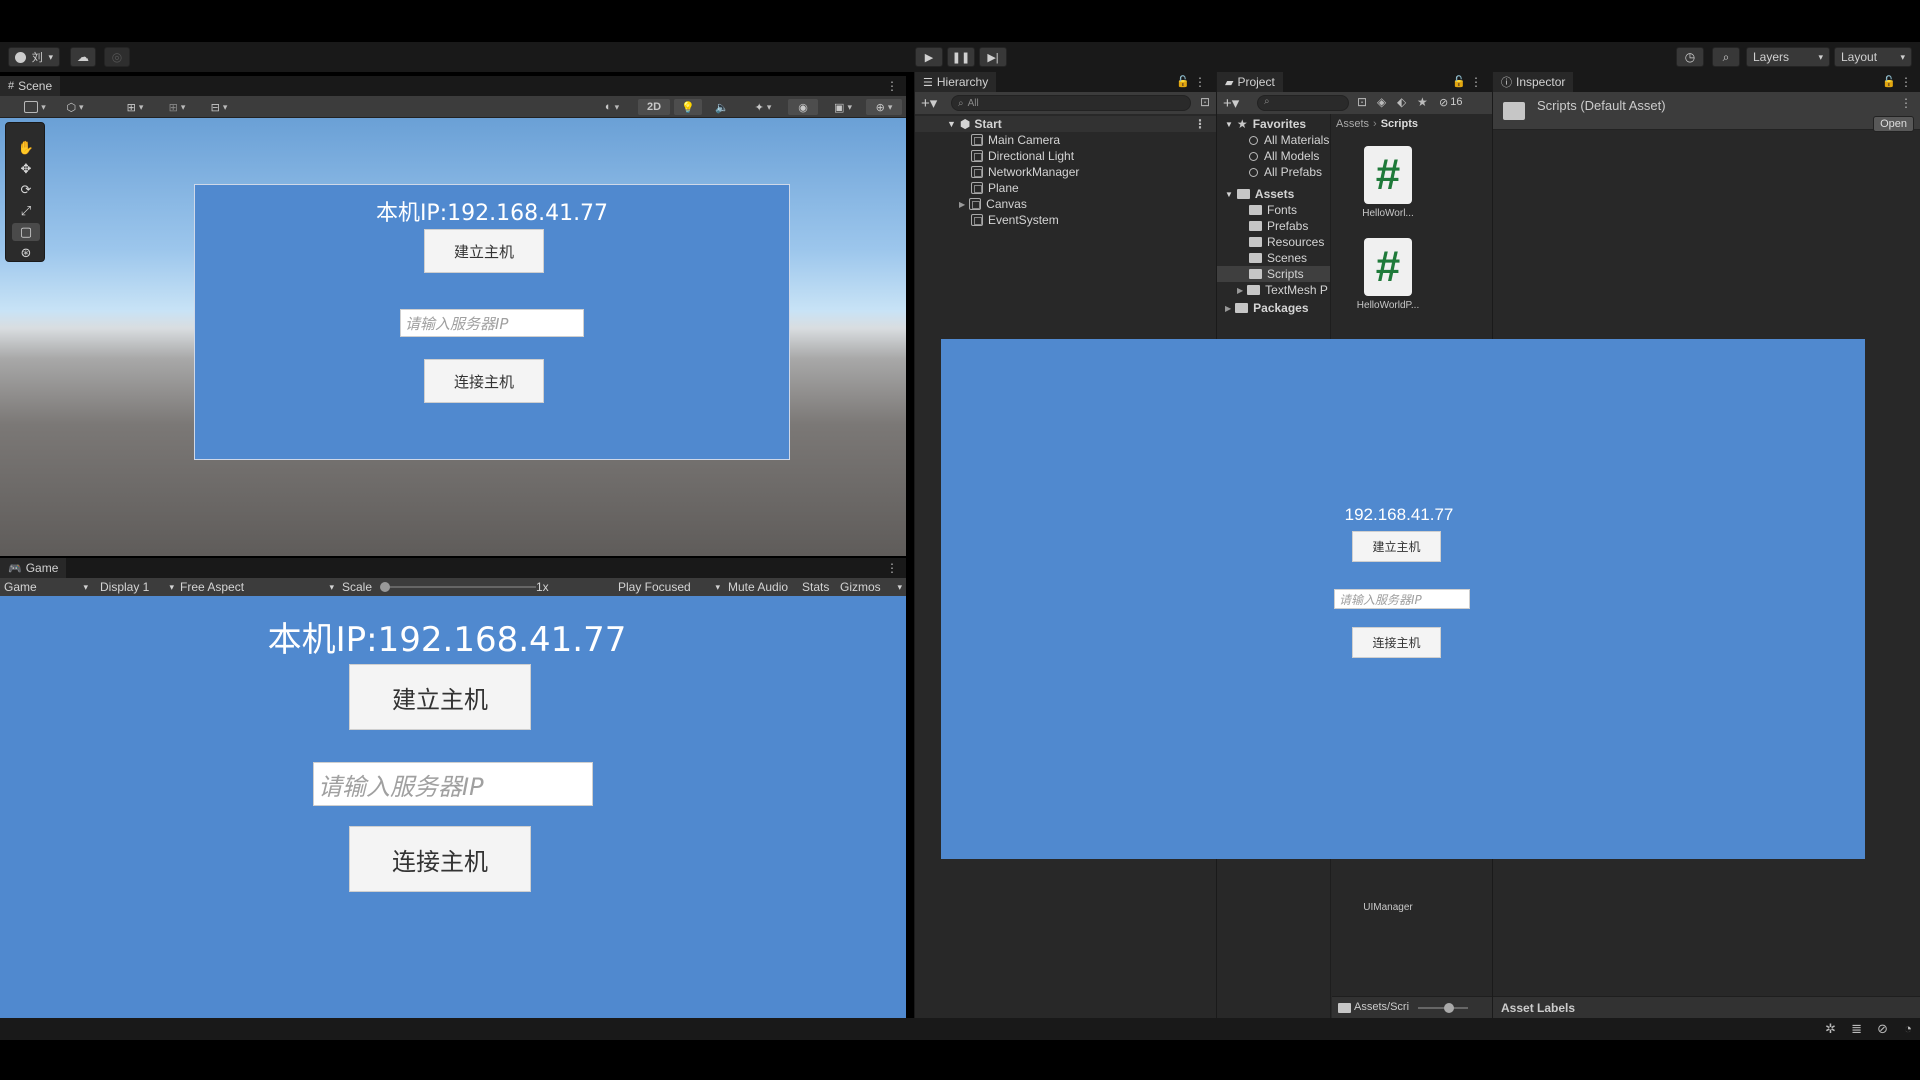 Image resolution: width=1920 pixels, height=1080 pixels. I want to click on move-tool: ✥, so click(26, 169).